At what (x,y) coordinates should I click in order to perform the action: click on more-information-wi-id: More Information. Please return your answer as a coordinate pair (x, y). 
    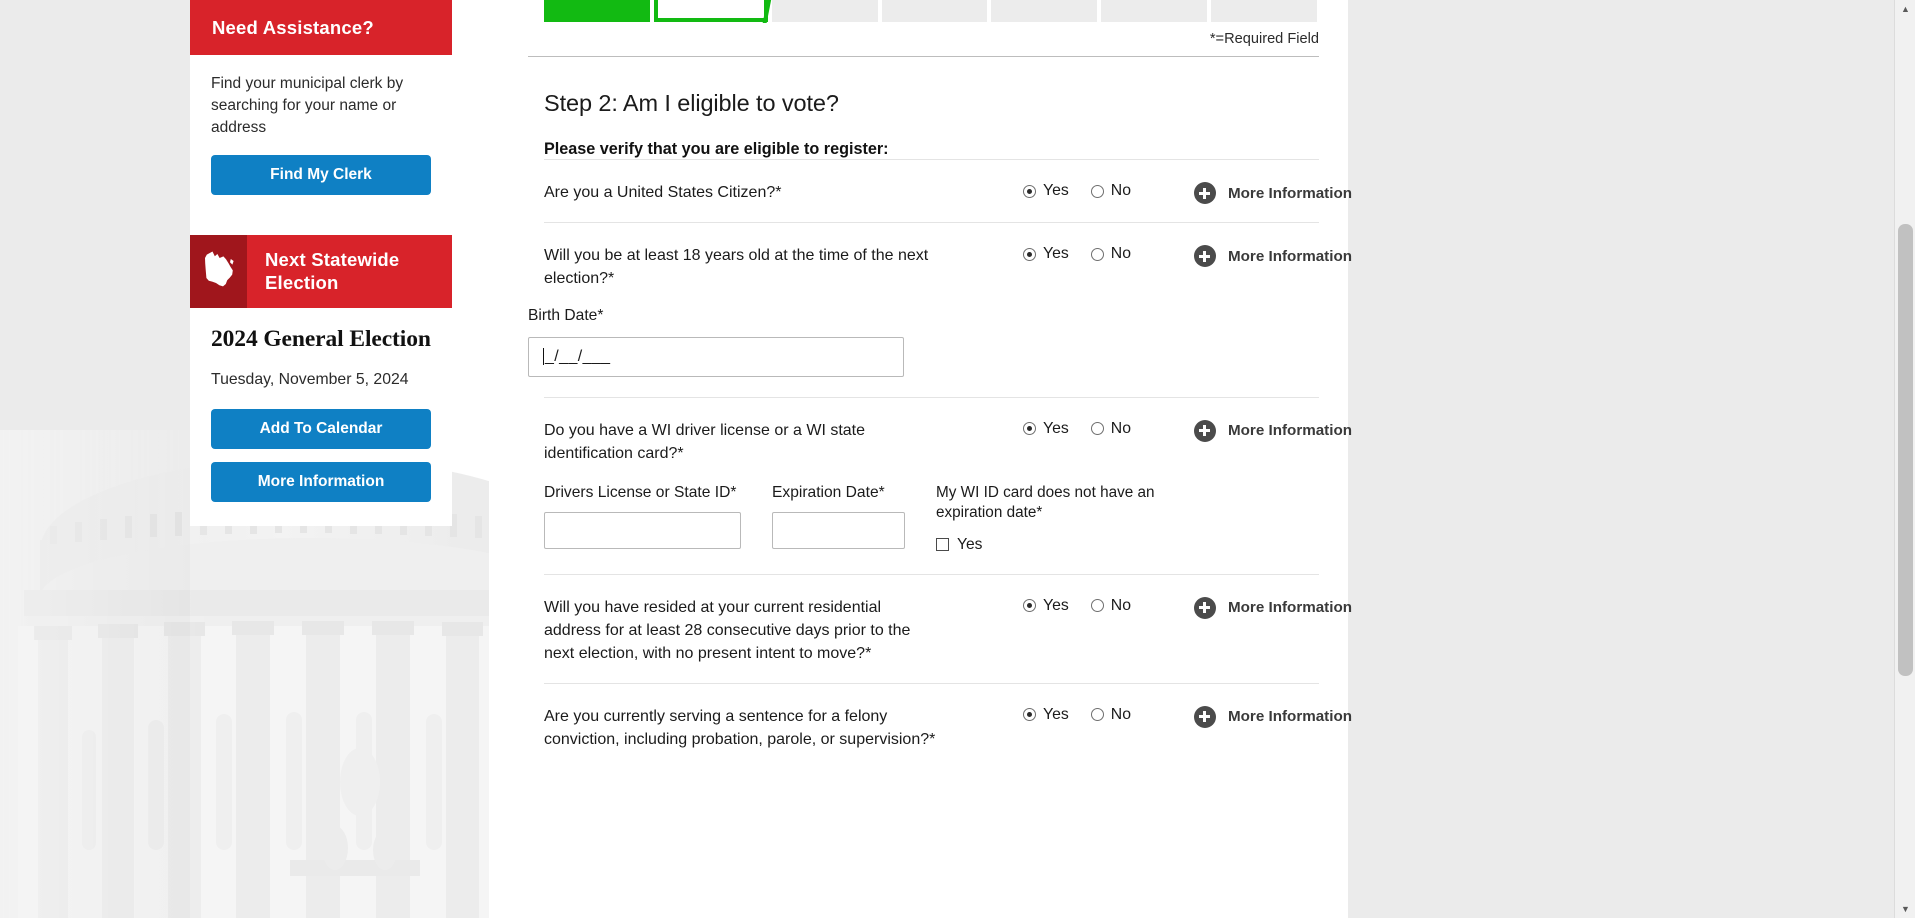
    Looking at the image, I should click on (1273, 430).